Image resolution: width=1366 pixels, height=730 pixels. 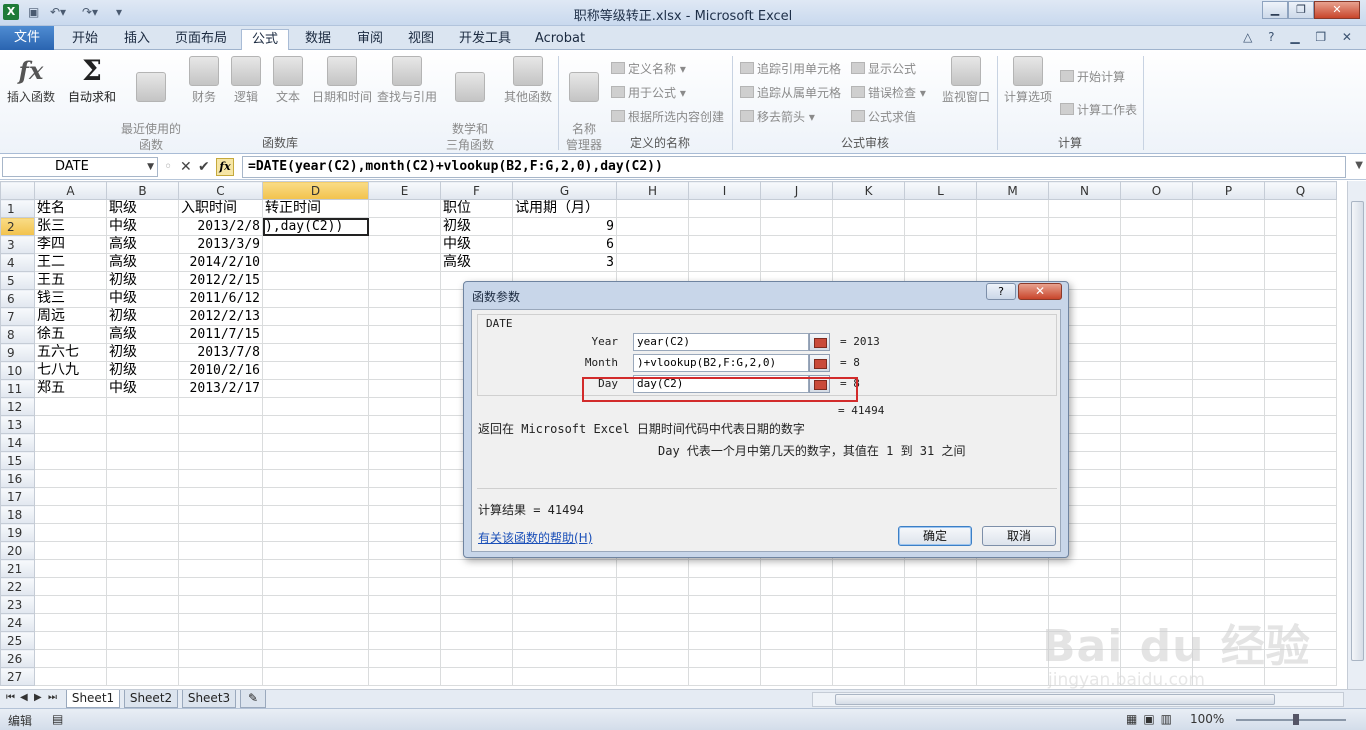 What do you see at coordinates (1019, 536) in the screenshot?
I see `cancel-button: 取消` at bounding box center [1019, 536].